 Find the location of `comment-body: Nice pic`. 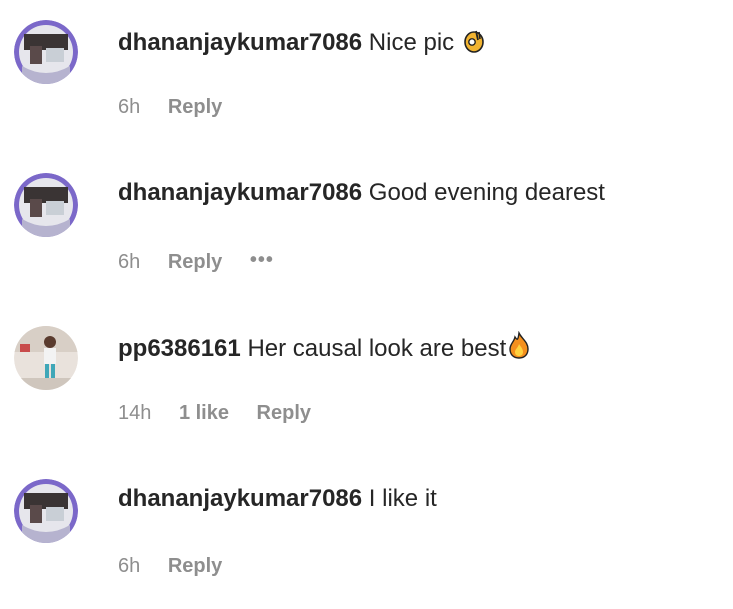

comment-body: Nice pic is located at coordinates (411, 42).